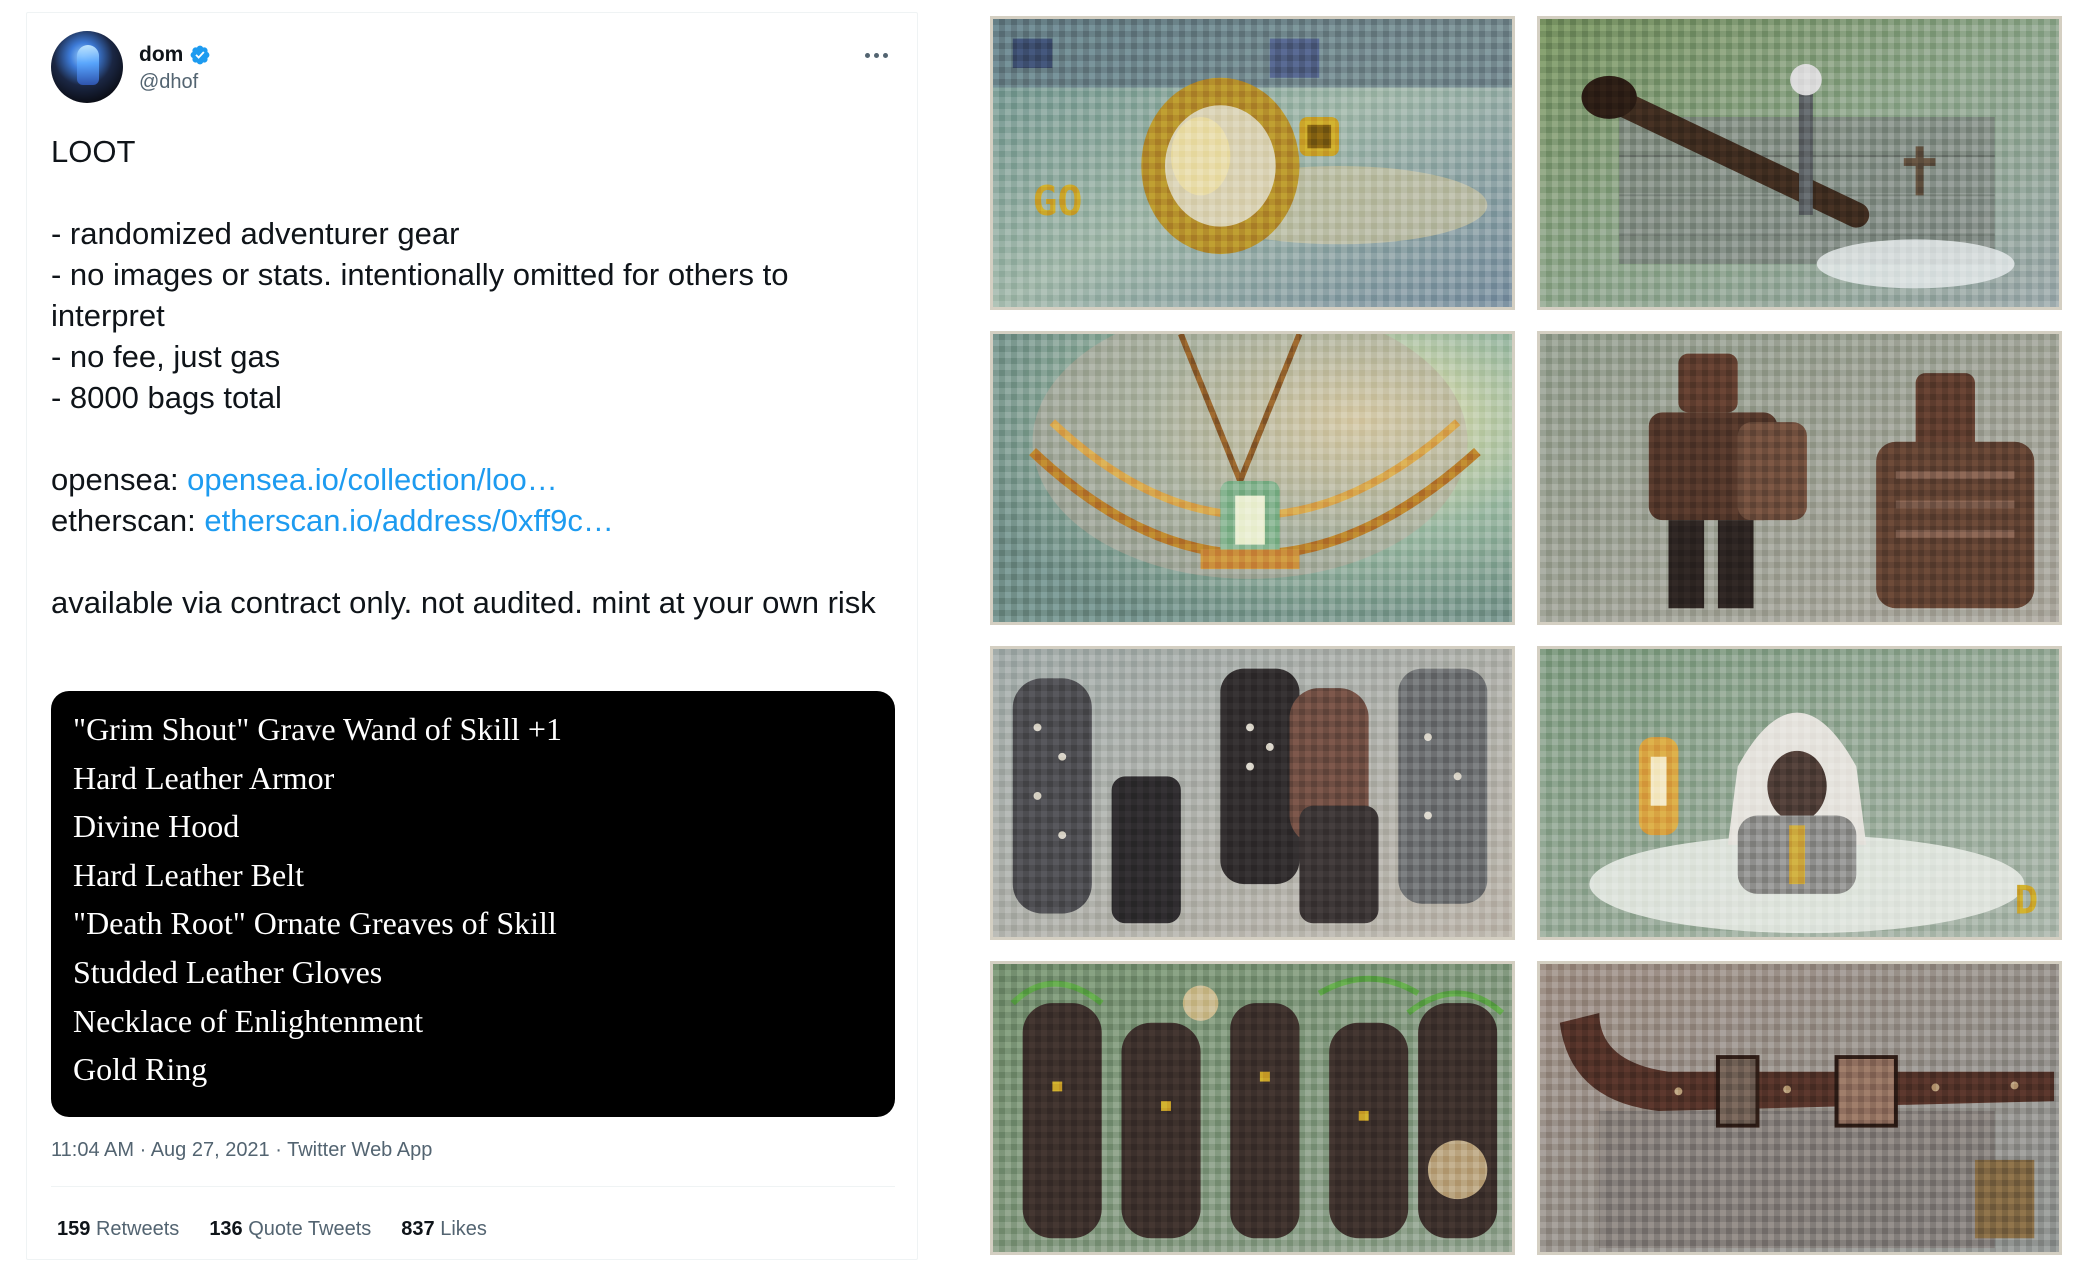 Image resolution: width=2074 pixels, height=1274 pixels. What do you see at coordinates (463, 1229) in the screenshot?
I see `likes-label: Likes` at bounding box center [463, 1229].